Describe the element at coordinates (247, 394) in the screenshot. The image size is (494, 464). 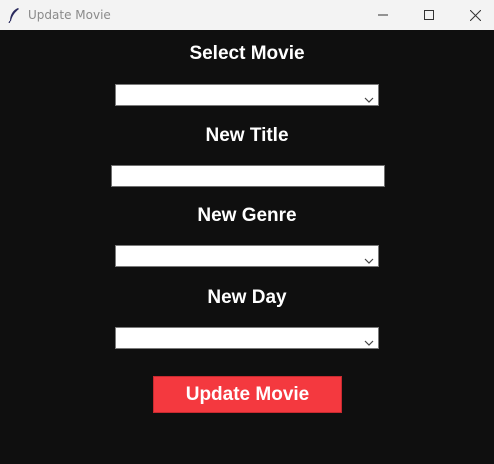
I see `update-movie-button: Update Movie` at that location.